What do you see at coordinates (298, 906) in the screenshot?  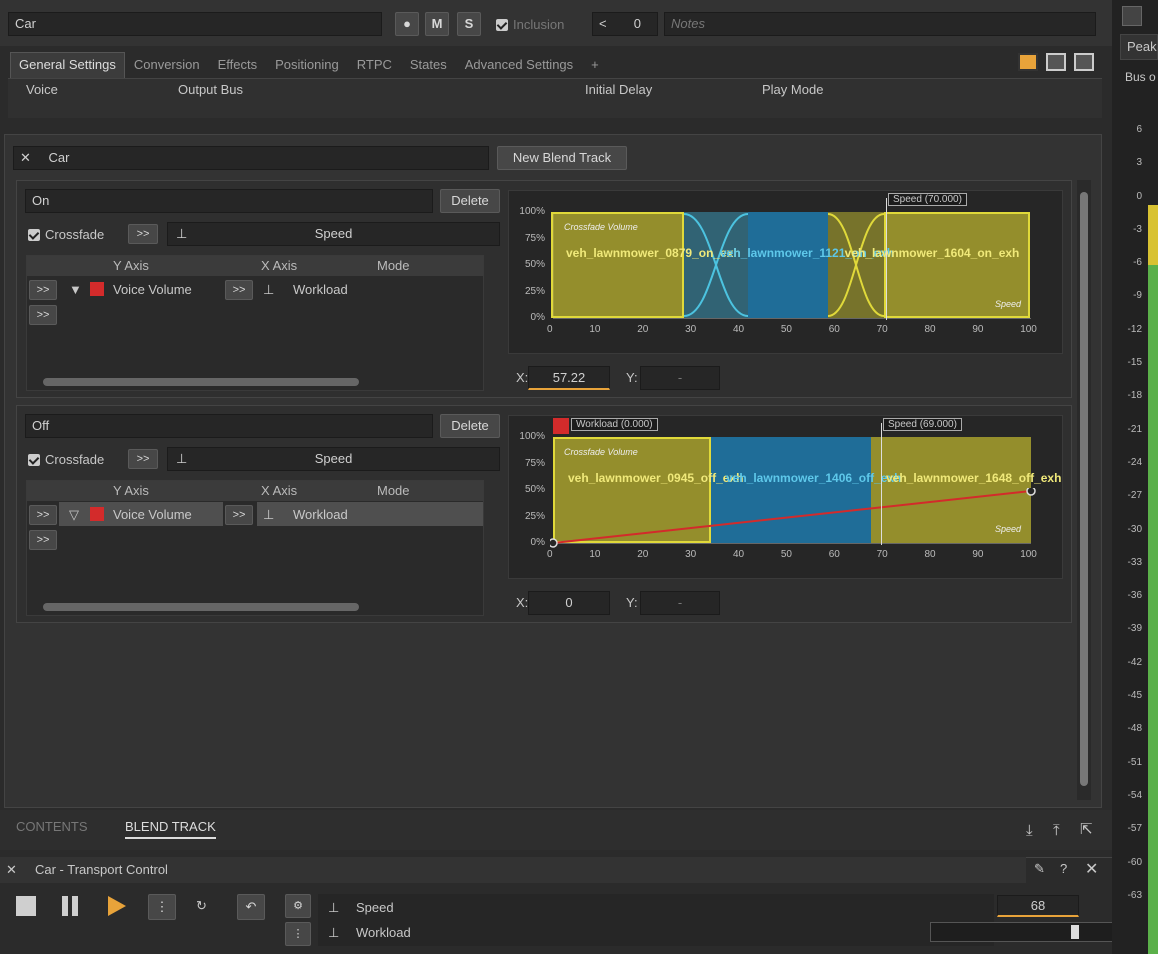 I see `game-sync-icon: ⚙` at bounding box center [298, 906].